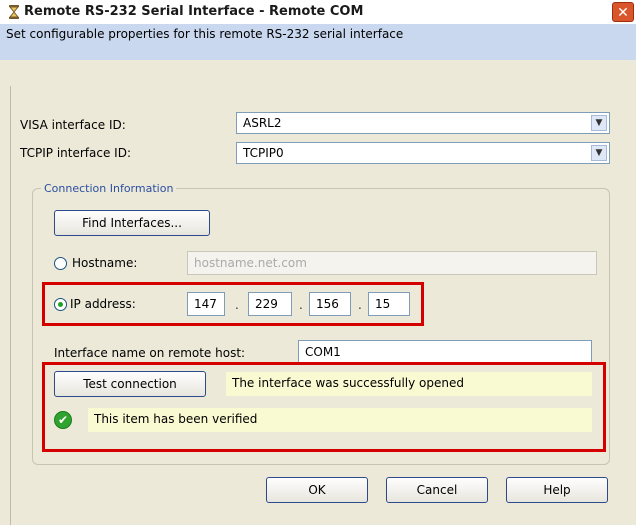 Image resolution: width=636 pixels, height=525 pixels. I want to click on help-button: Help, so click(557, 490).